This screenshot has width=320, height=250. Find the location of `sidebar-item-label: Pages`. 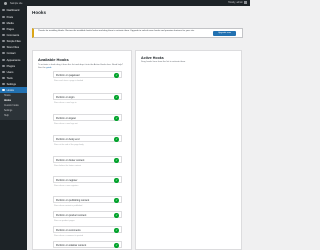

sidebar-item-label: Pages is located at coordinates (10, 29).